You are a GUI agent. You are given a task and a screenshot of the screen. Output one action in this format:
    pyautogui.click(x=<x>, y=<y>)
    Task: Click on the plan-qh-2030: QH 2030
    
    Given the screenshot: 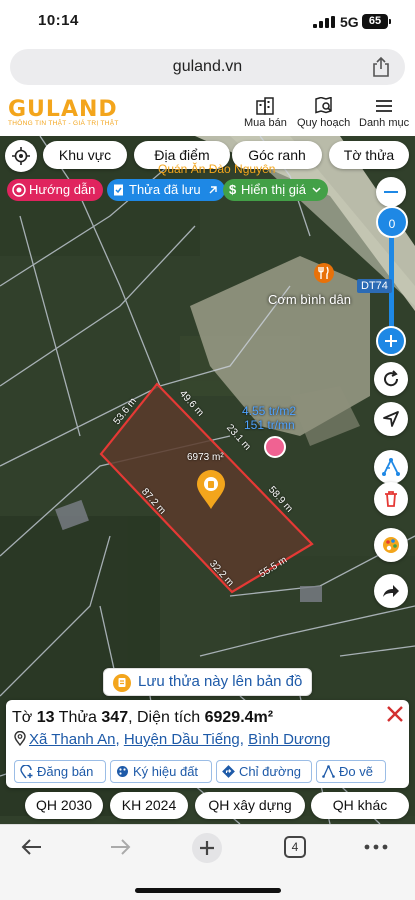 What is the action you would take?
    pyautogui.click(x=64, y=805)
    